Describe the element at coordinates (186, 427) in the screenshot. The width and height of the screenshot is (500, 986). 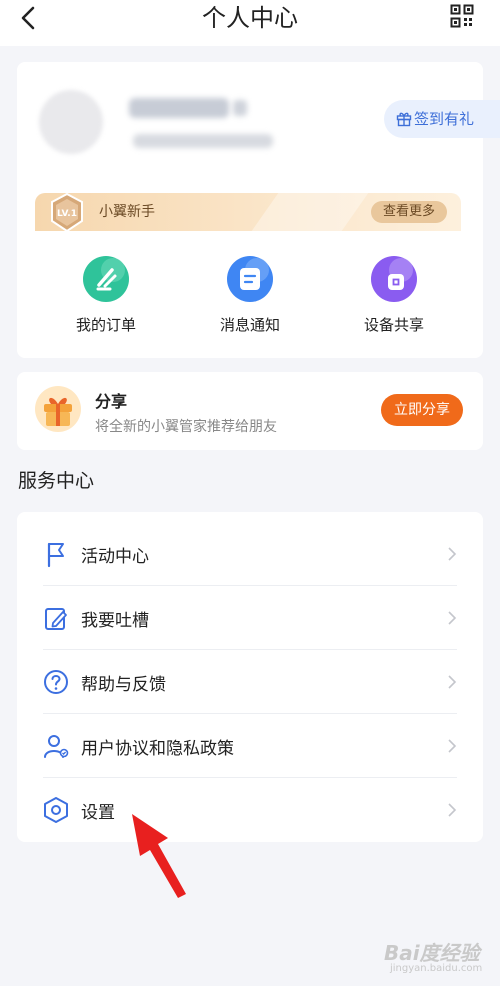
I see `share-subtitle: 将全新的小翼管家推荐给朋友` at that location.